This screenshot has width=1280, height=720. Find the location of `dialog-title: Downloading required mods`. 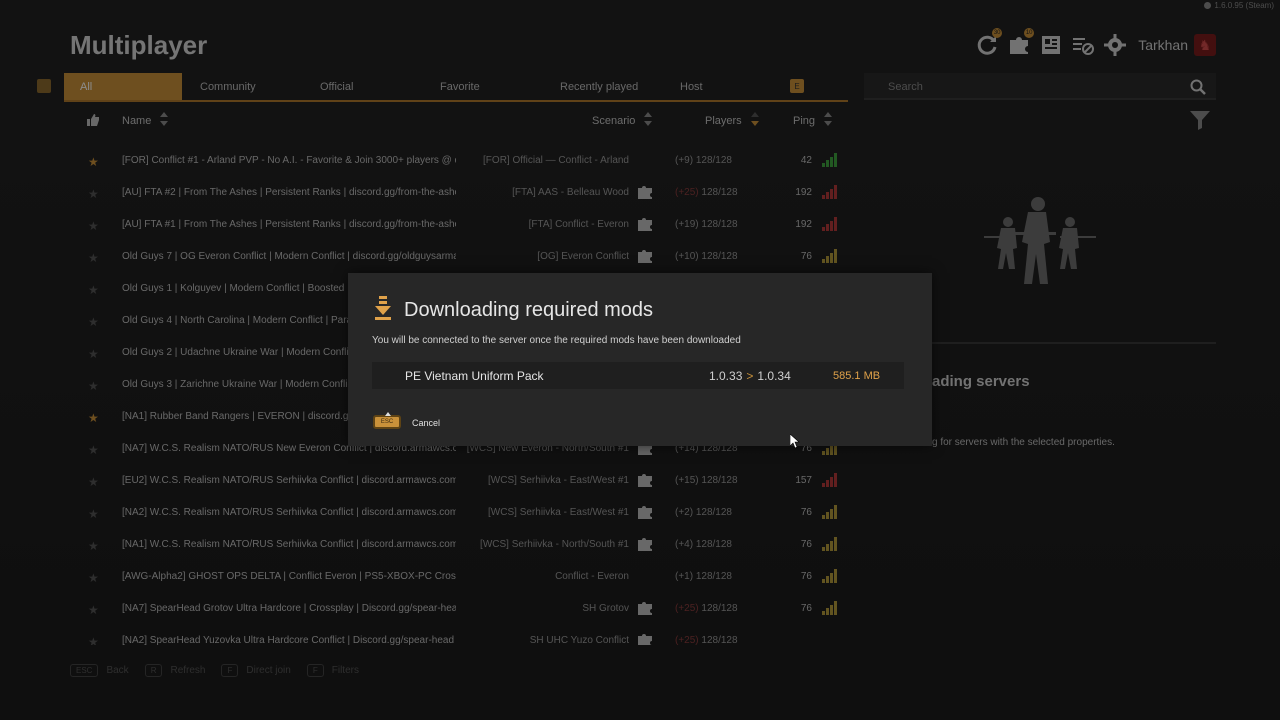

dialog-title: Downloading required mods is located at coordinates (529, 310).